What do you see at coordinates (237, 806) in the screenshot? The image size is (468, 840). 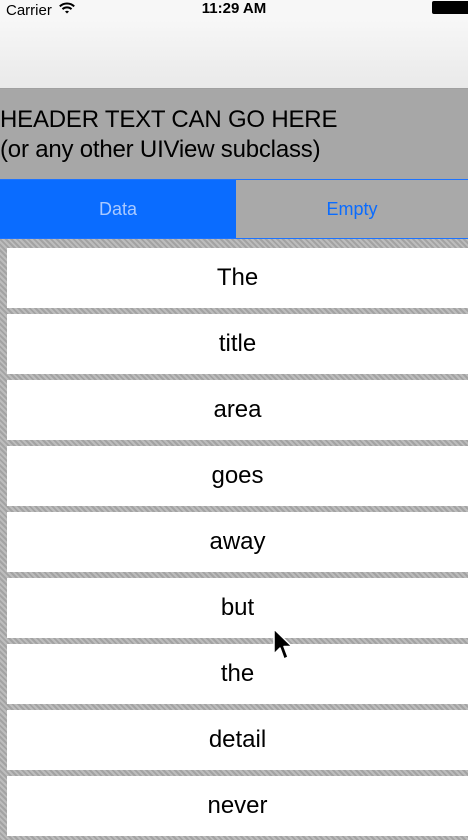 I see `table-row: never` at bounding box center [237, 806].